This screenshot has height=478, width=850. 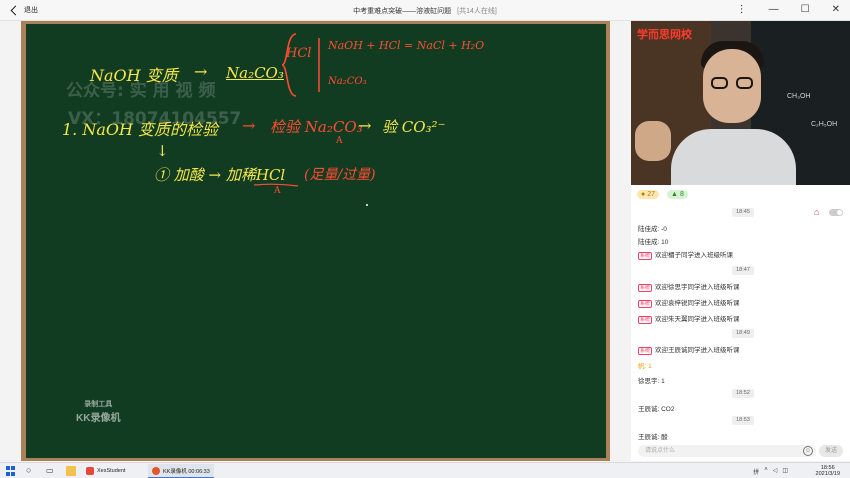 I want to click on hcl-split-line, so click(x=319, y=65).